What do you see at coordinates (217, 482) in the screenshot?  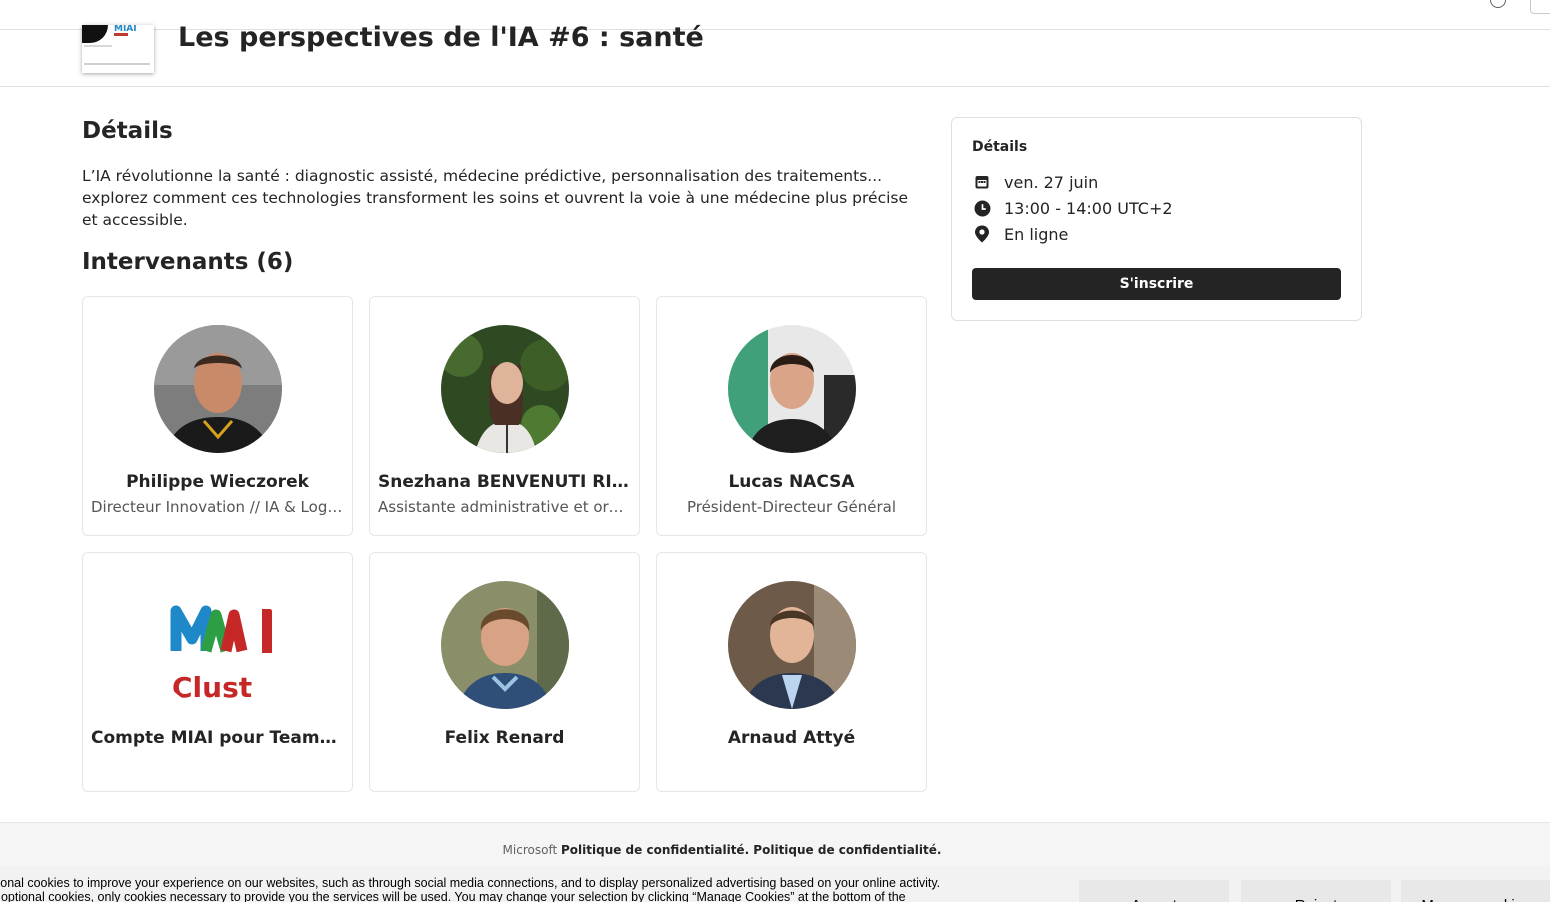 I see `speaker-name: Philippe Wieczorek` at bounding box center [217, 482].